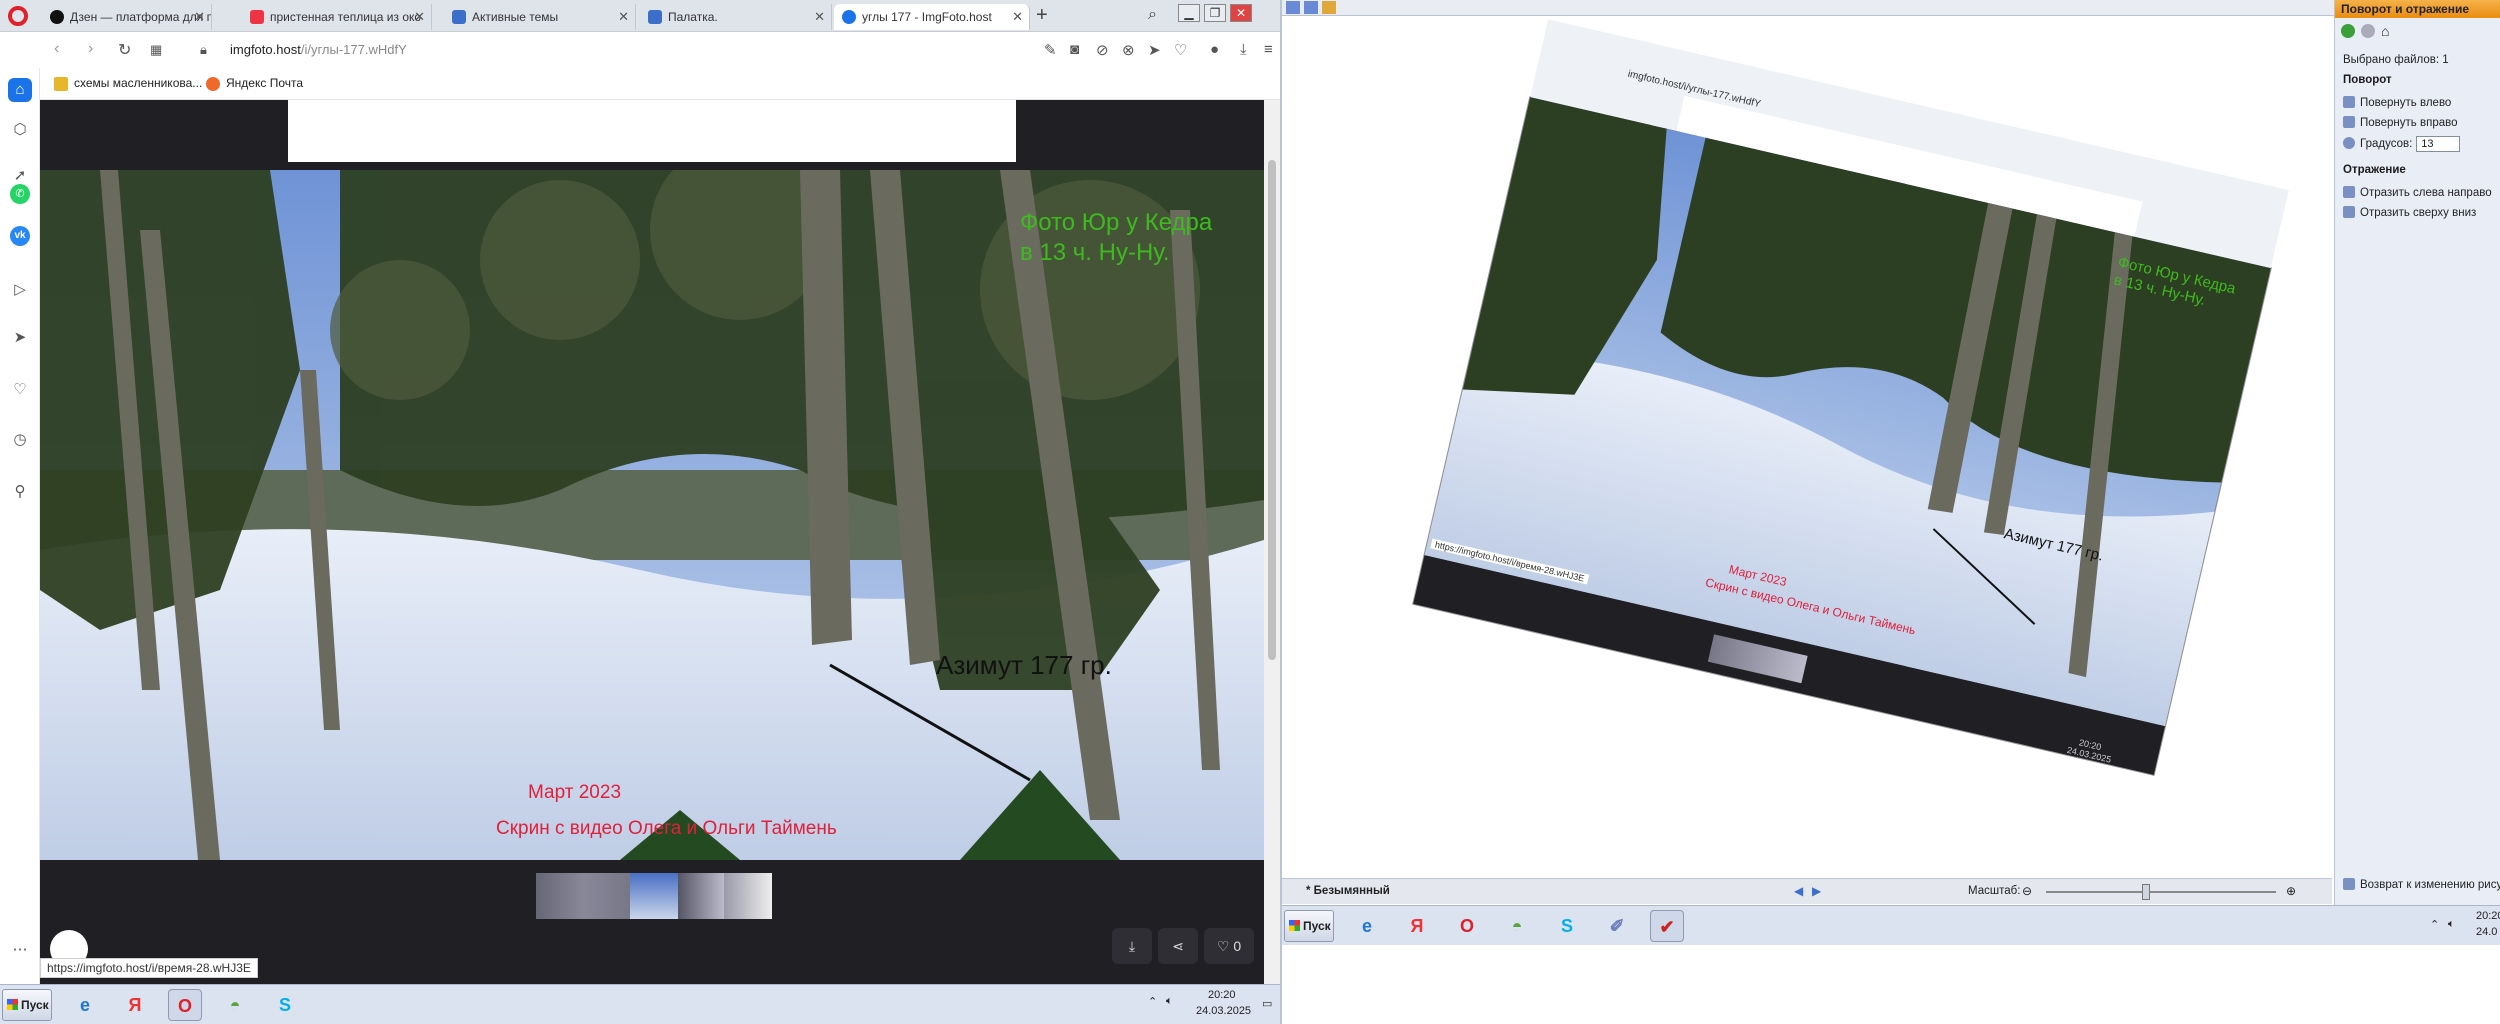  Describe the element at coordinates (318, 49) in the screenshot. I see `url-field: imgfoto.host/i/углы-177.wHdfY` at that location.